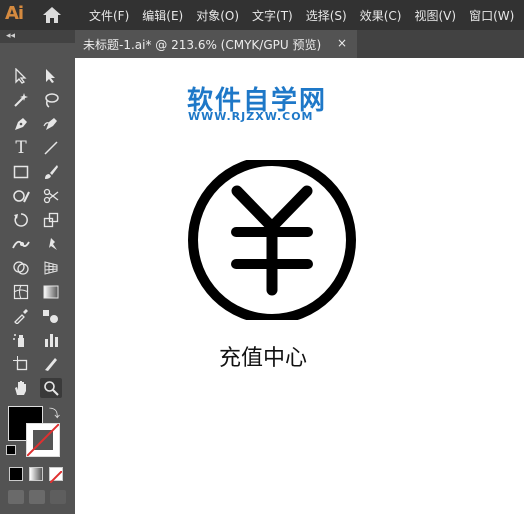  I want to click on brand-url-text: WWW.RJZXW.COM, so click(251, 116).